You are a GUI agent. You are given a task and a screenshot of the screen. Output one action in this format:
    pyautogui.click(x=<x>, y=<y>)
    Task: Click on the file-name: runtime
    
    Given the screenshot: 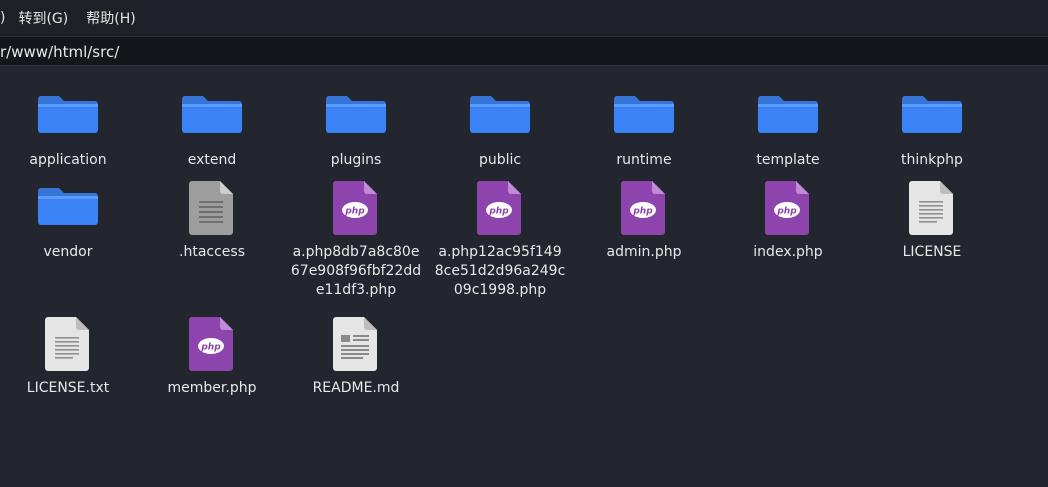 What is the action you would take?
    pyautogui.click(x=644, y=160)
    